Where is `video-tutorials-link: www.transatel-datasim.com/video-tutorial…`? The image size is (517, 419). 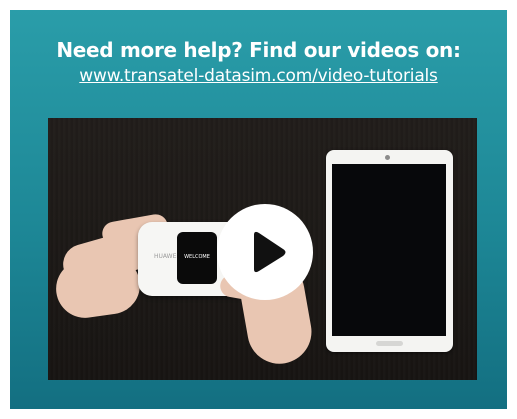
video-tutorials-link: www.transatel-datasim.com/video-tutorial… is located at coordinates (258, 76).